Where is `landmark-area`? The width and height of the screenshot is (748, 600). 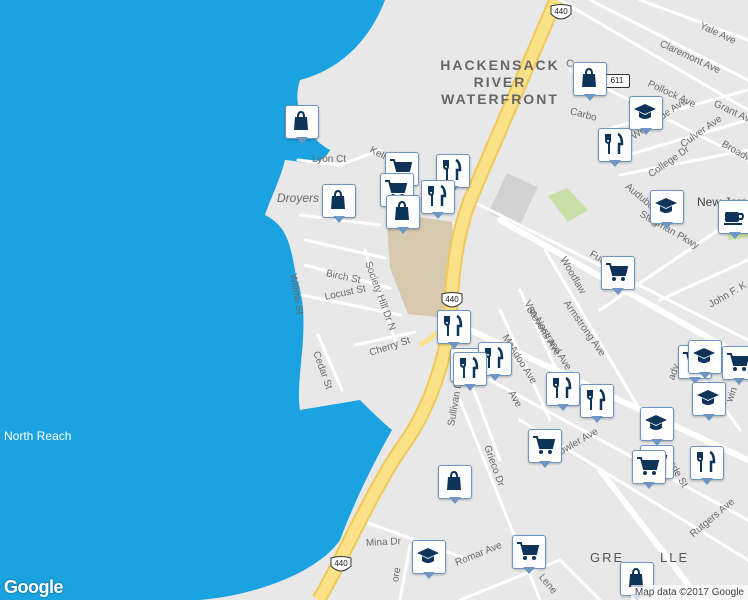 landmark-area is located at coordinates (513, 200).